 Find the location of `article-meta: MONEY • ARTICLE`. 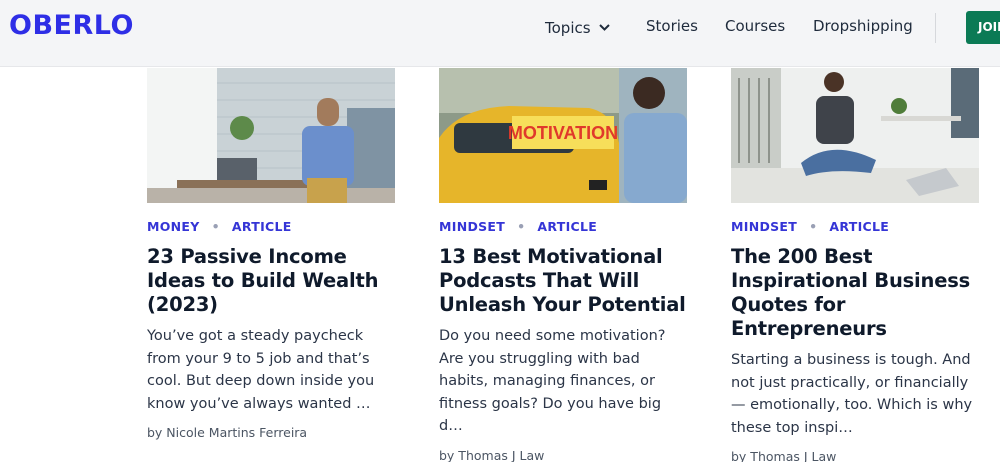

article-meta: MONEY • ARTICLE is located at coordinates (272, 227).